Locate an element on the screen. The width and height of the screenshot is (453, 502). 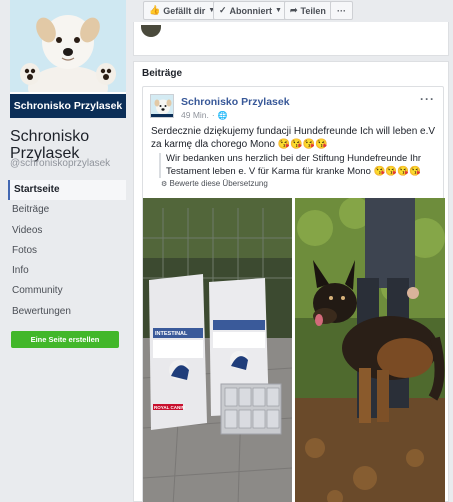
previous-card is located at coordinates (291, 39).